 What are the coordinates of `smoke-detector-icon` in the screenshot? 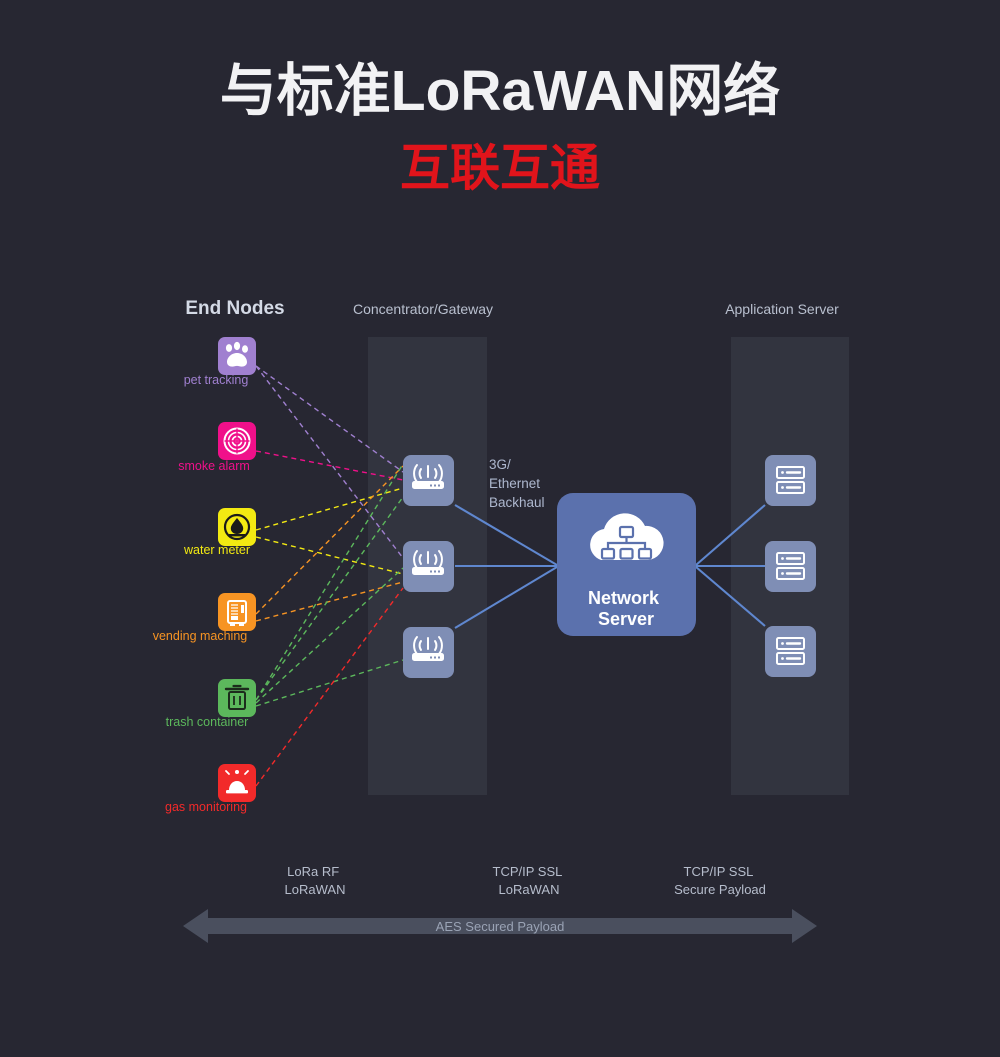 It's located at (237, 441).